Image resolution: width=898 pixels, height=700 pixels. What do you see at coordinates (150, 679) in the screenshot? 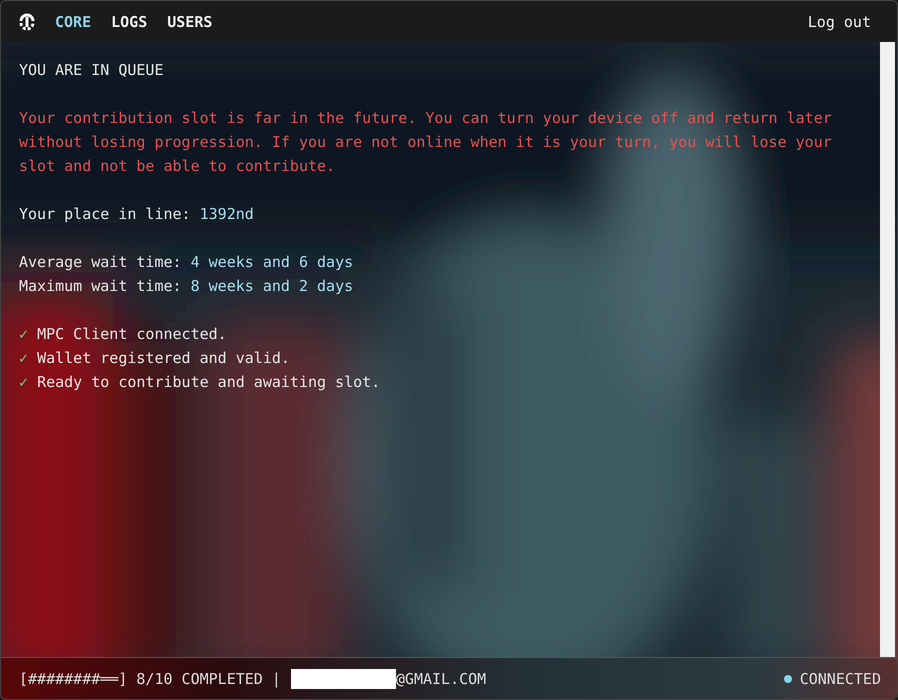
I see `progress-text: [########══] 8/10 COMPLETED |` at bounding box center [150, 679].